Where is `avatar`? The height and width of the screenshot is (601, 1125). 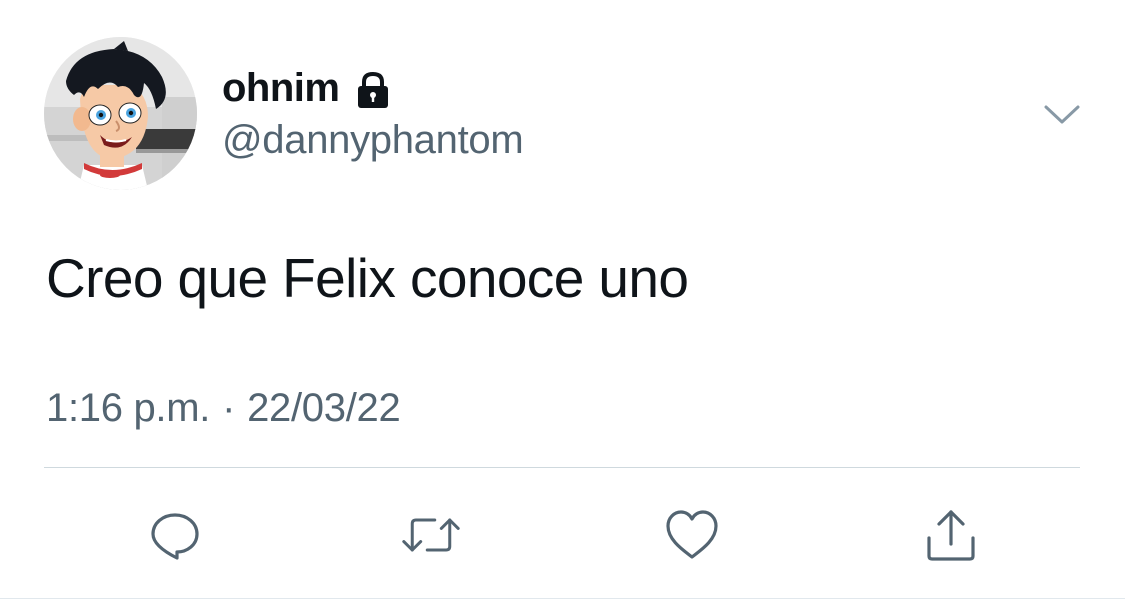 avatar is located at coordinates (120, 113).